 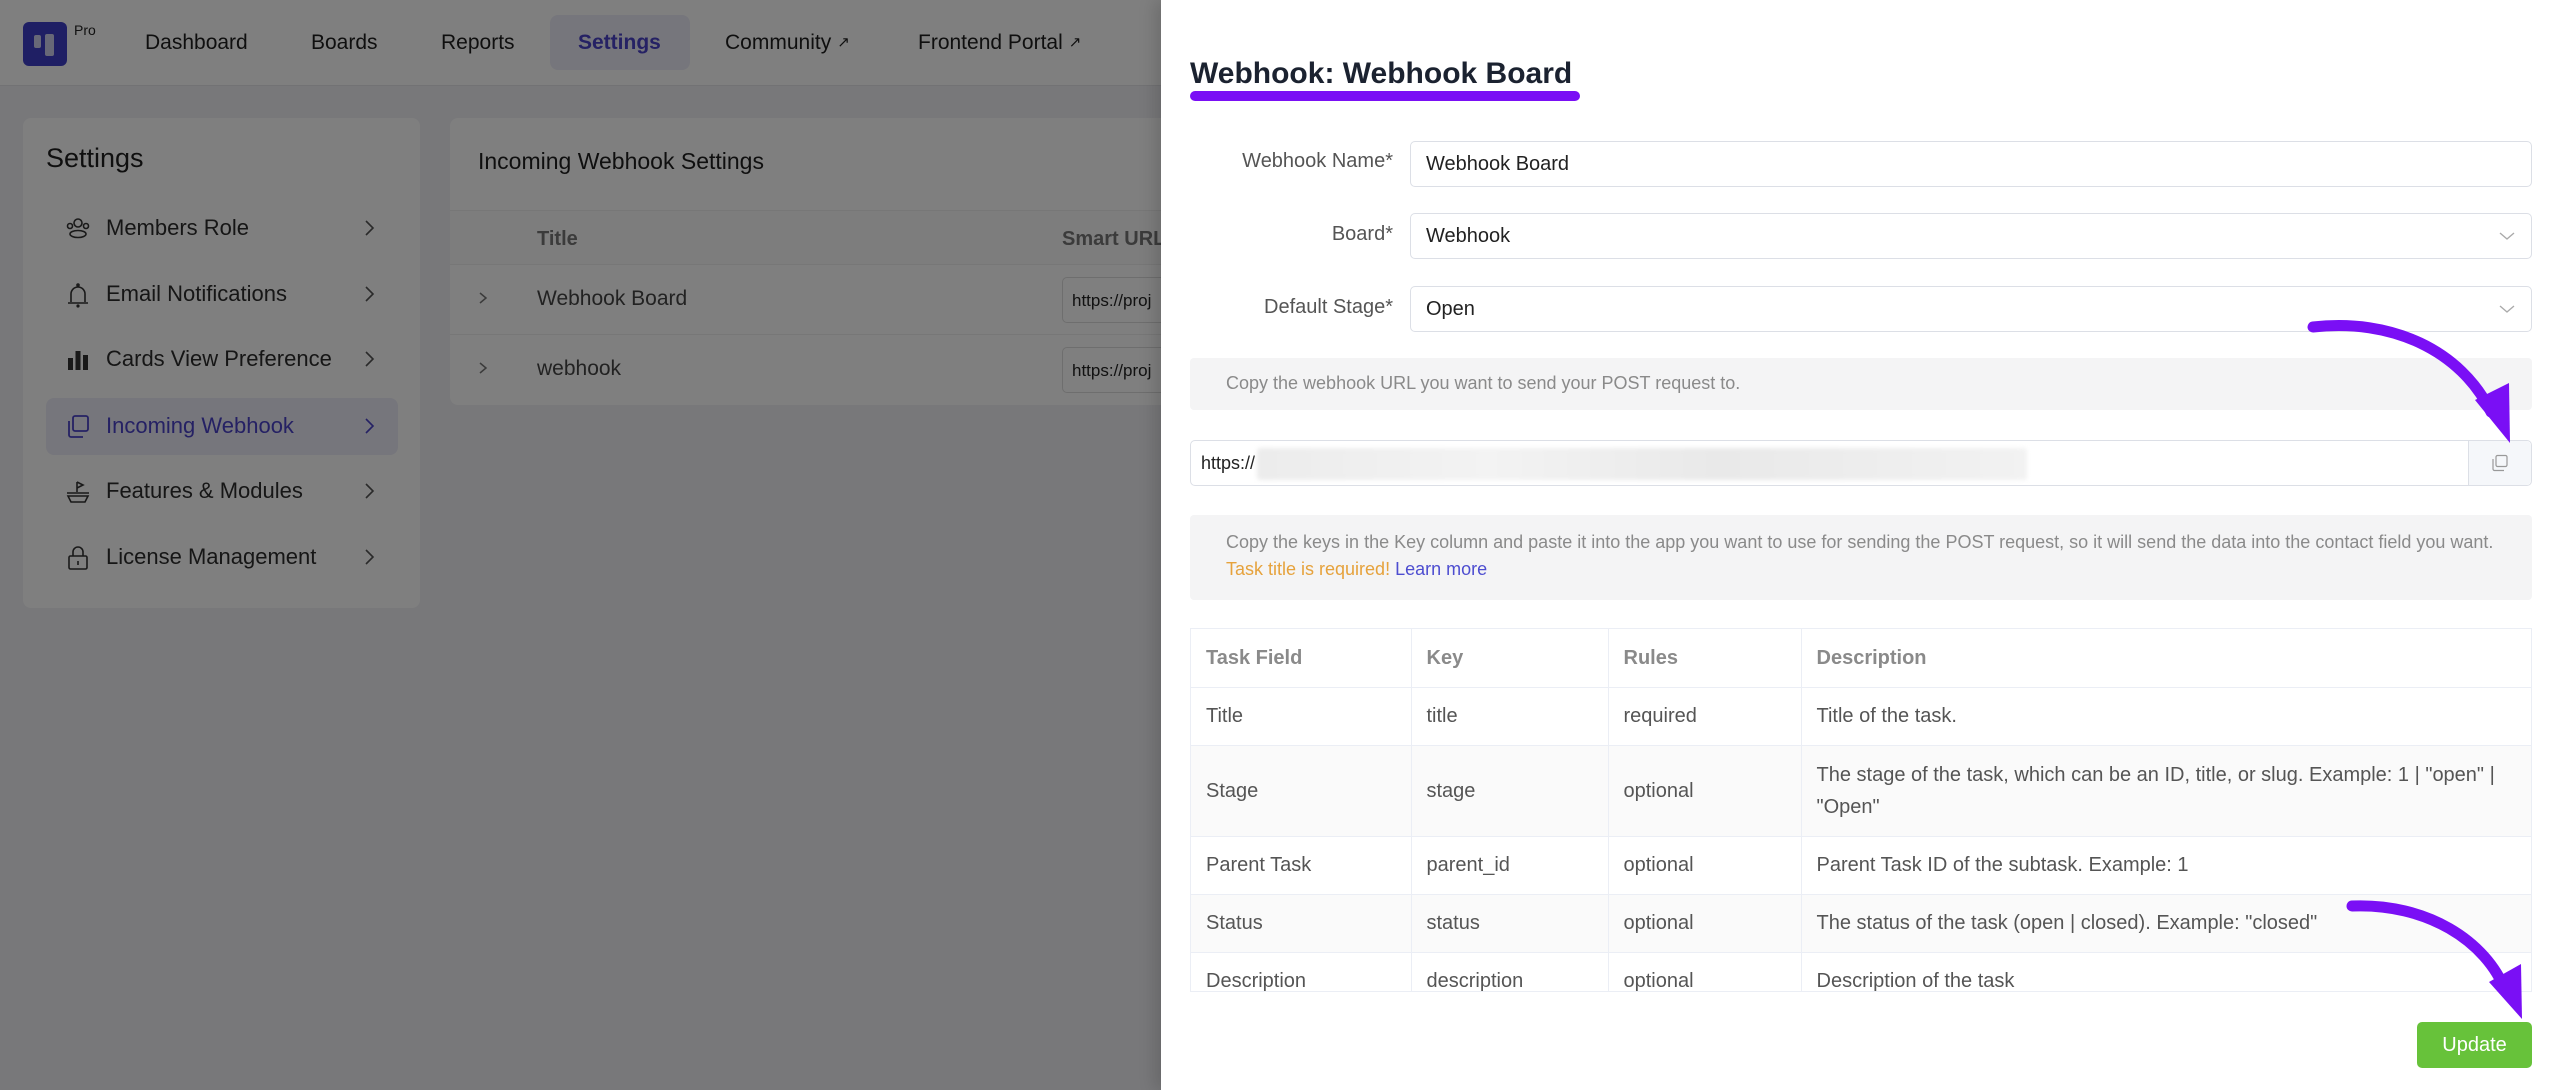 What do you see at coordinates (1510, 658) in the screenshot?
I see `column-key: Key` at bounding box center [1510, 658].